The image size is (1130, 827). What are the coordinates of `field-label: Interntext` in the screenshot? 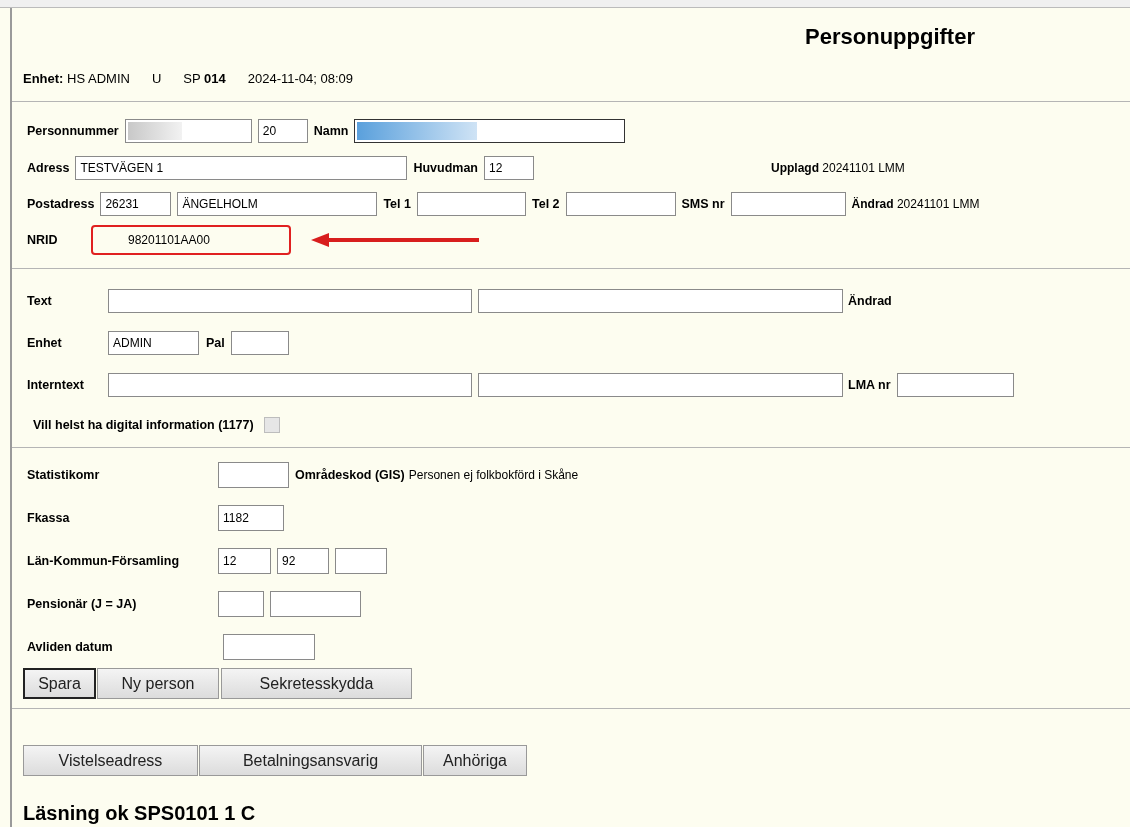 It's located at (56, 385).